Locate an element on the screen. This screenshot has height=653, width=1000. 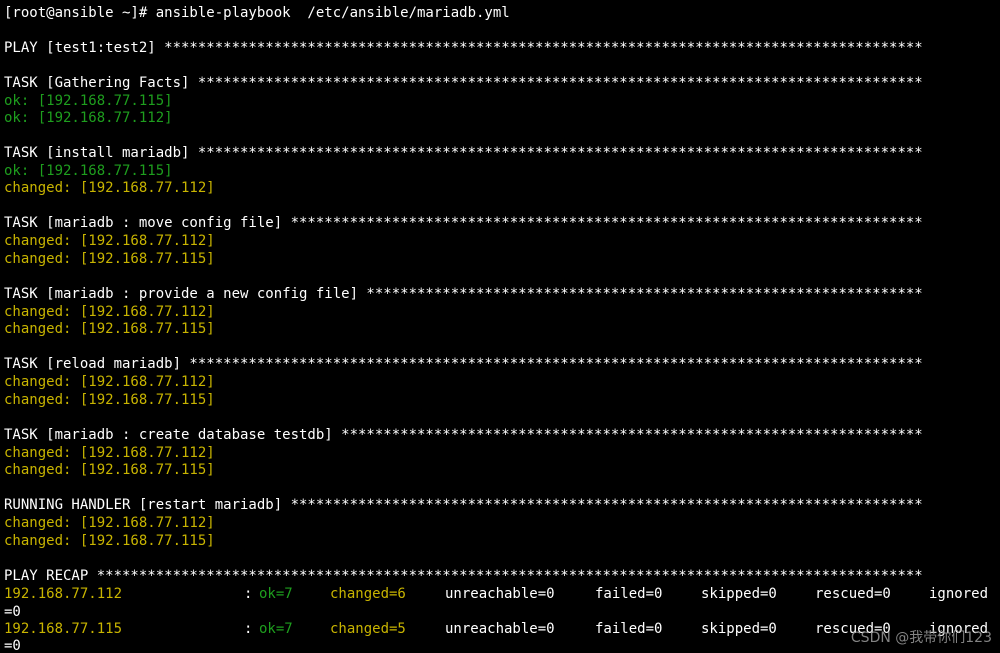
recap-changed: changed=5 is located at coordinates (368, 629).